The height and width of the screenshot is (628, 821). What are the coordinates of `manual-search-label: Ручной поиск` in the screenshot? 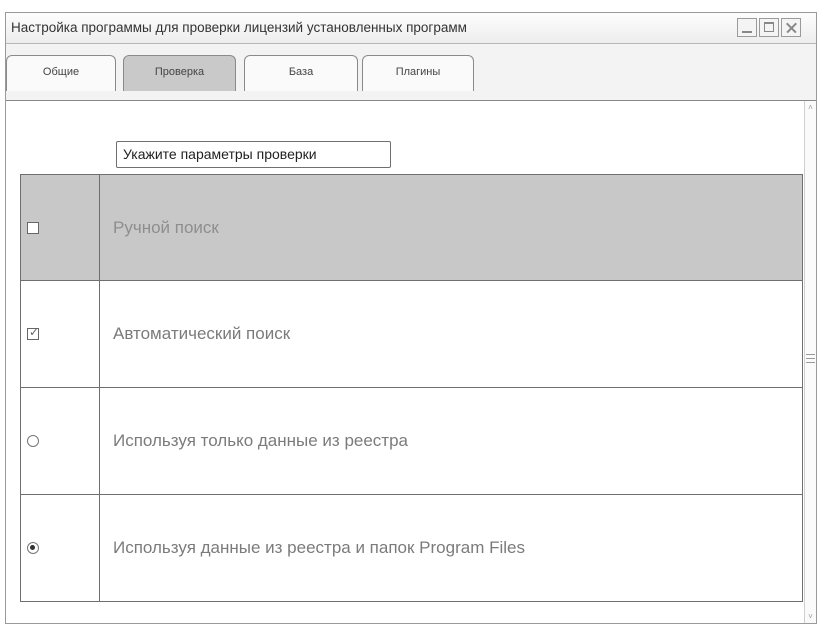 It's located at (166, 227).